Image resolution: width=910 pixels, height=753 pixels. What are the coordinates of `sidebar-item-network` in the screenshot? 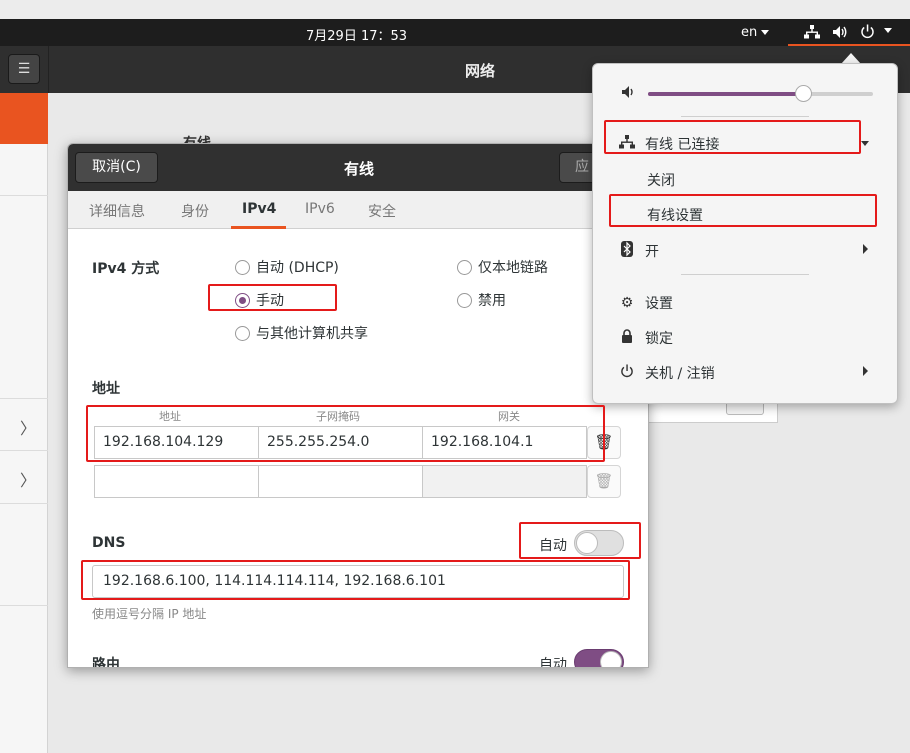 It's located at (24, 118).